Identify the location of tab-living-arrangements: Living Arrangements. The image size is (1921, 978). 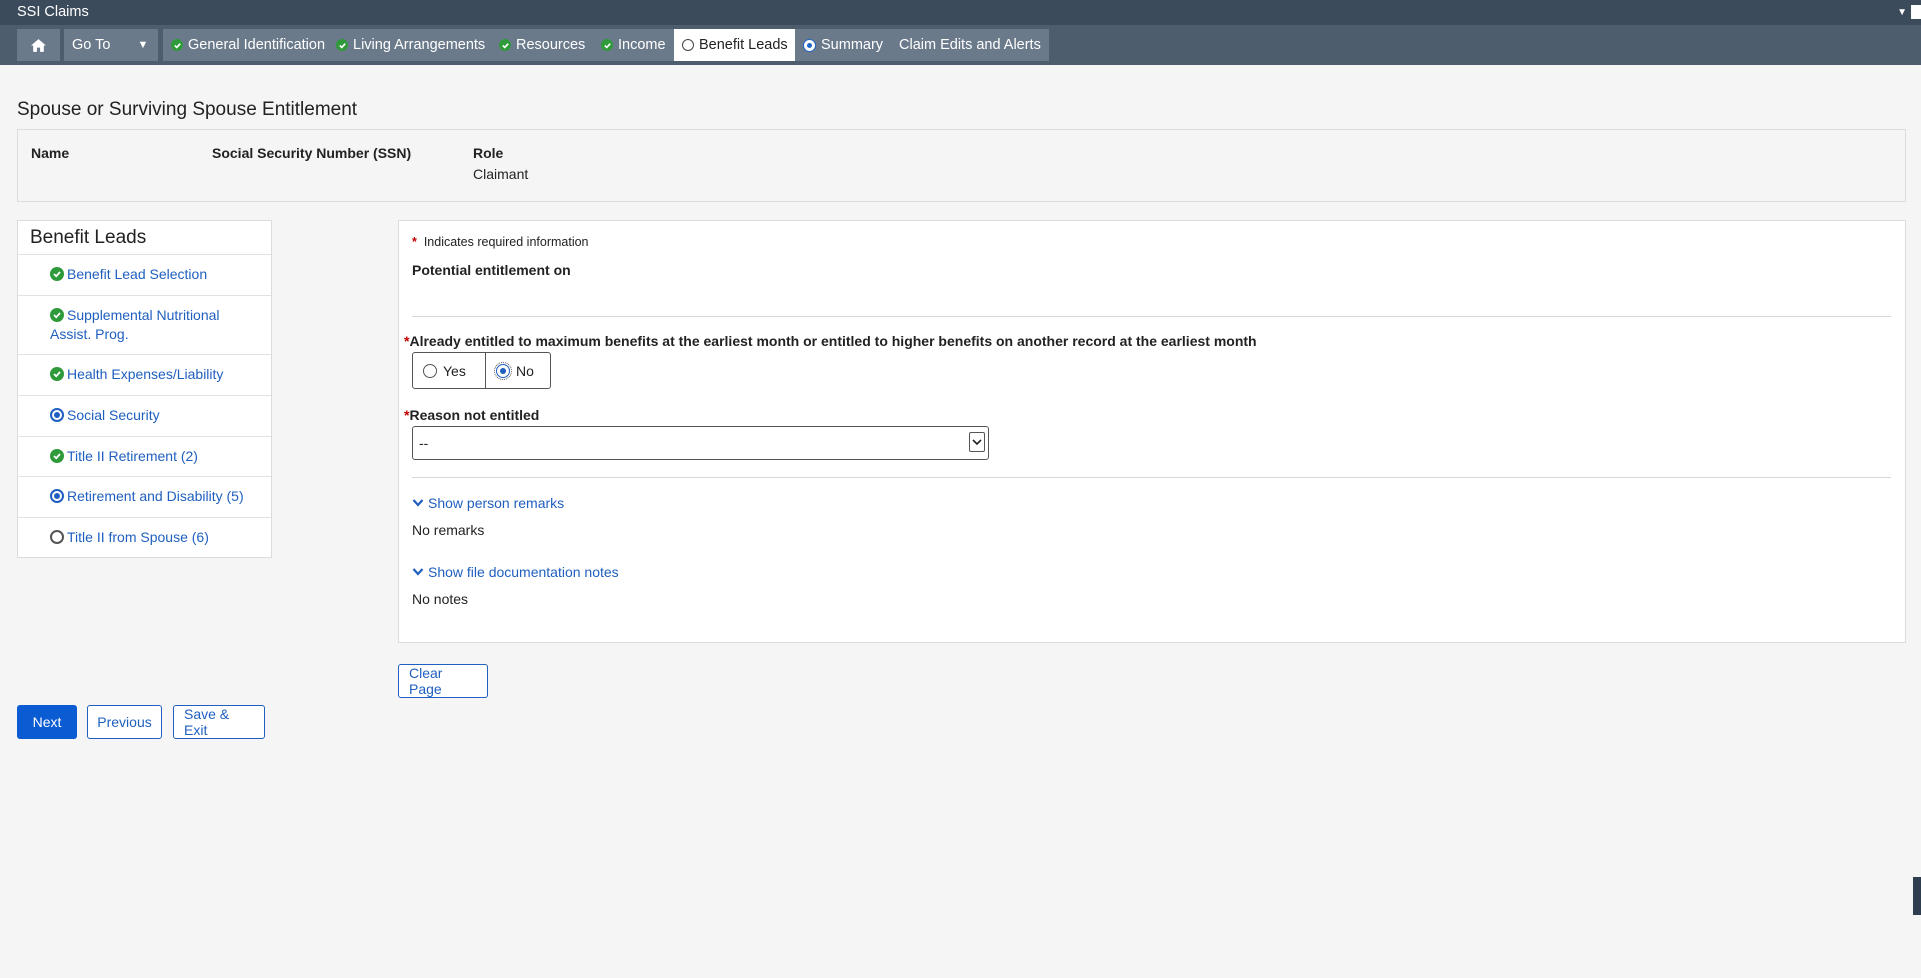
(411, 45).